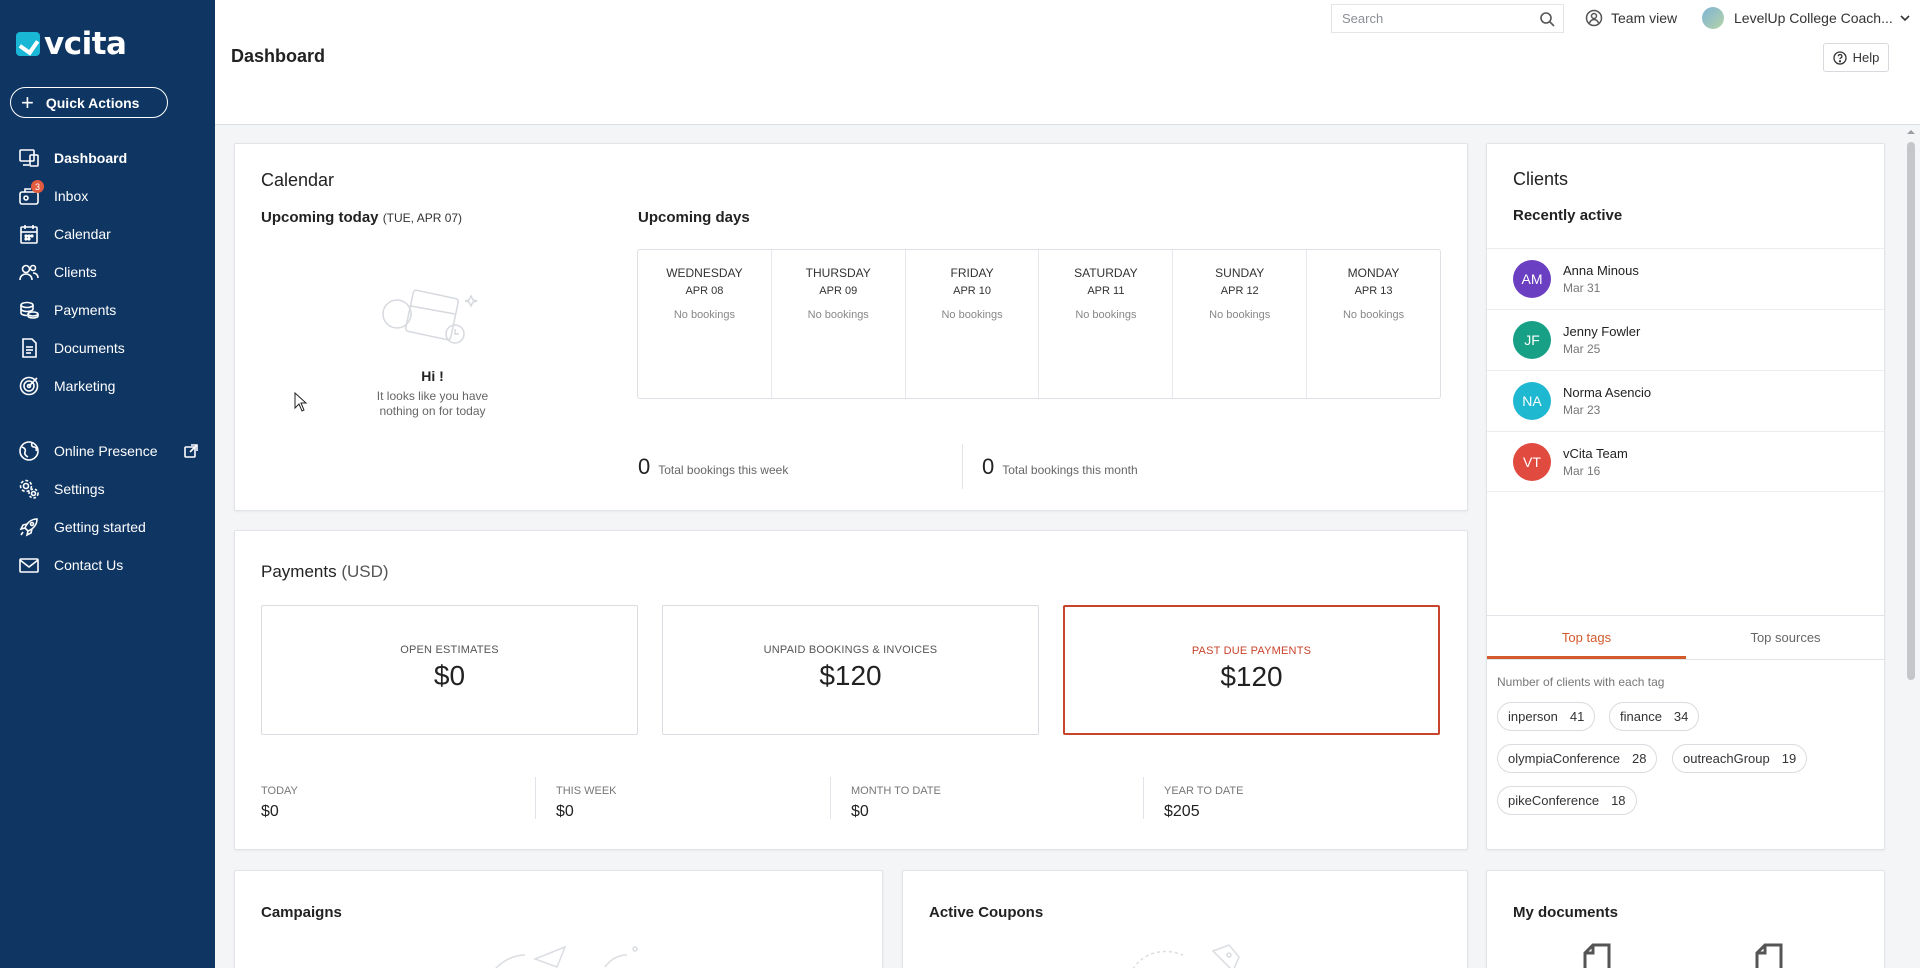 The width and height of the screenshot is (1920, 968). Describe the element at coordinates (89, 348) in the screenshot. I see `sidebar-item-label: Documents` at that location.